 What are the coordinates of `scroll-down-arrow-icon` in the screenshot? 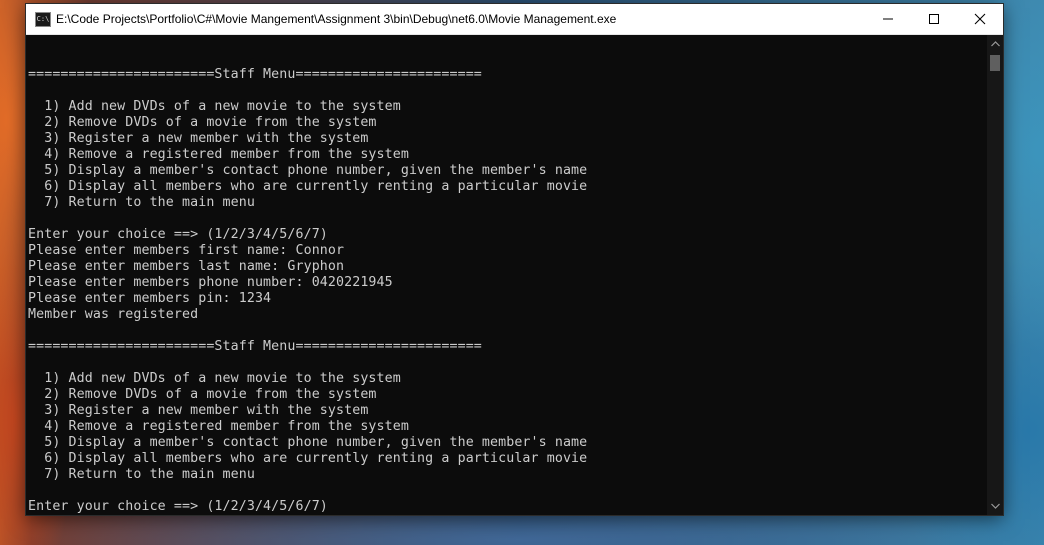 It's located at (995, 506).